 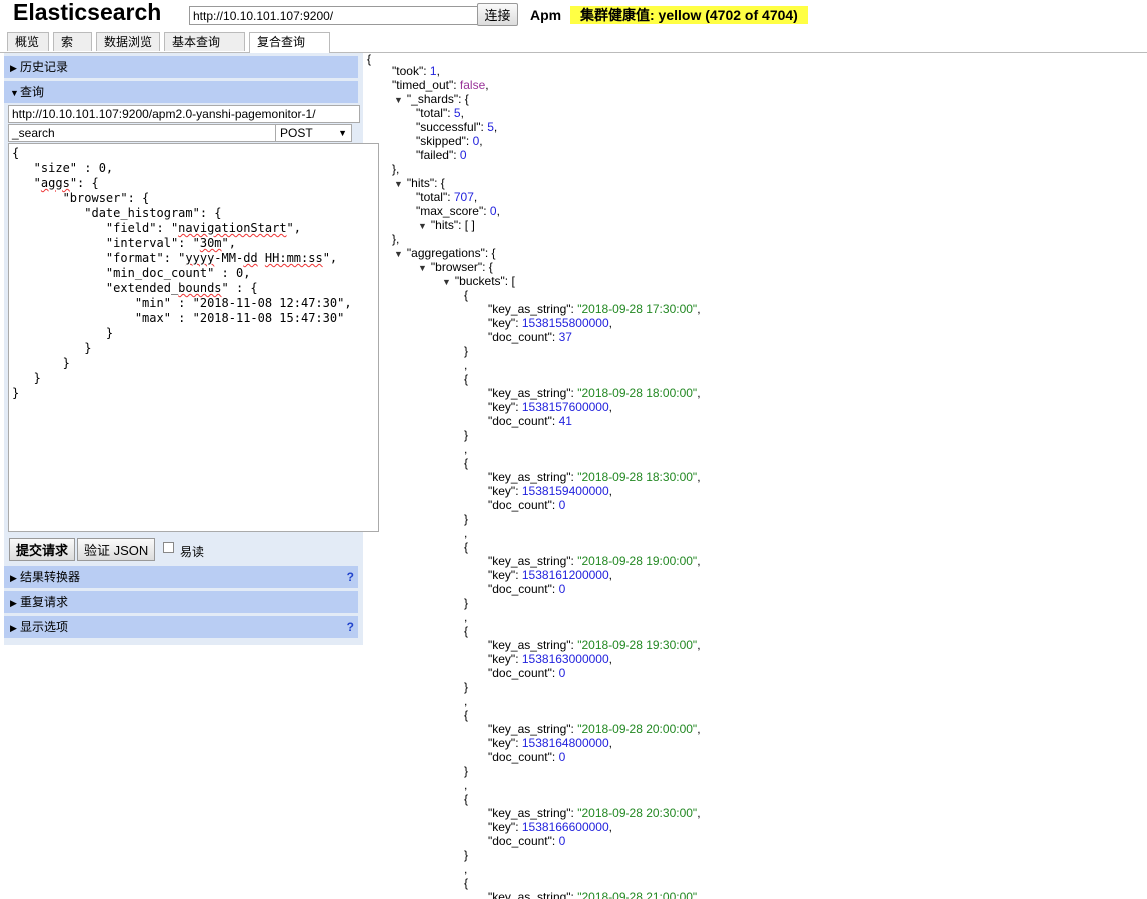 I want to click on connect-button: 连接, so click(x=497, y=14).